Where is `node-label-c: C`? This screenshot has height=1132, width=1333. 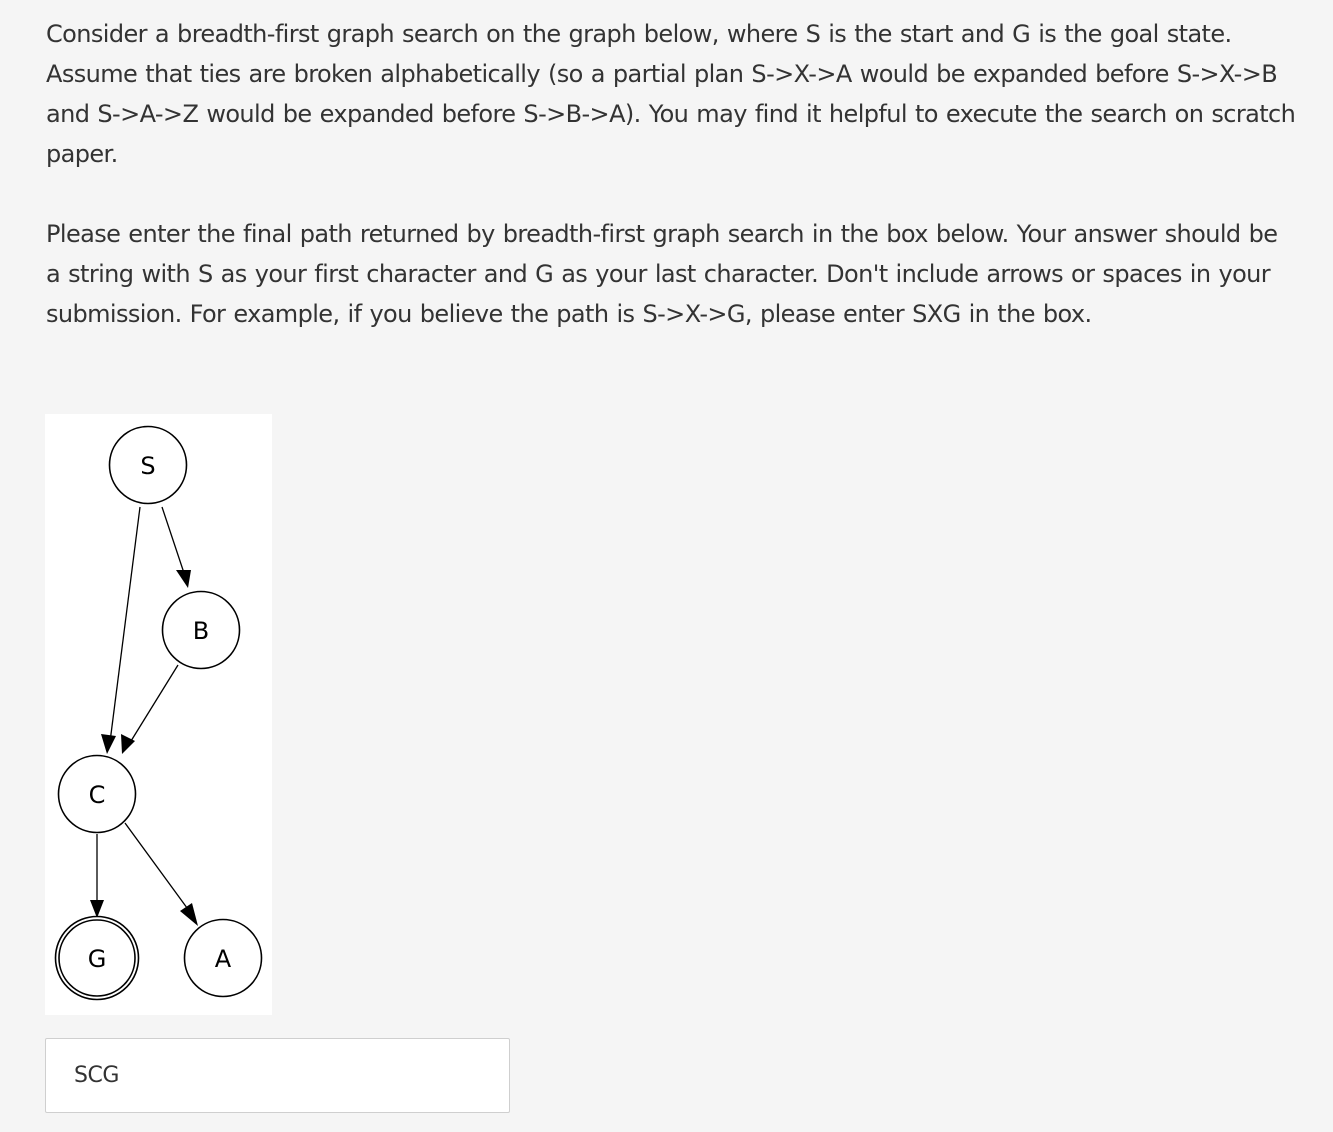 node-label-c: C is located at coordinates (97, 795).